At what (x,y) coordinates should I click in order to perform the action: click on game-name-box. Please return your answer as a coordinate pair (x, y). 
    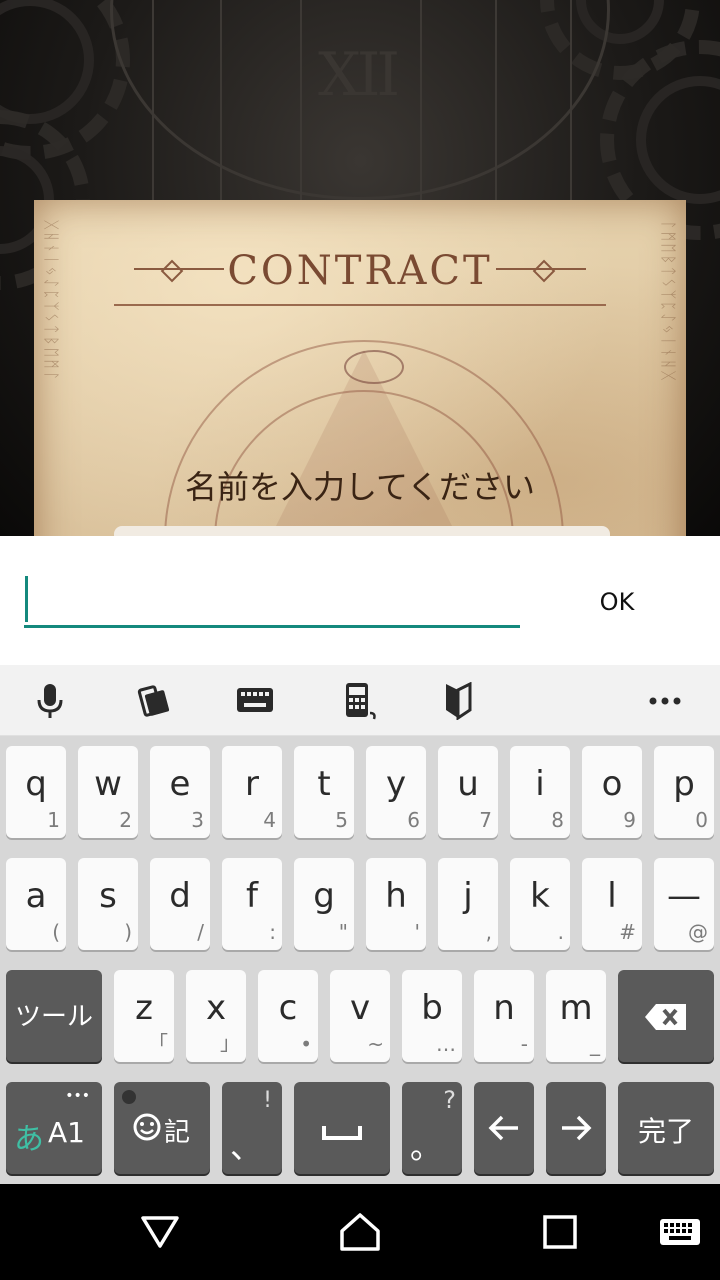
    Looking at the image, I should click on (362, 531).